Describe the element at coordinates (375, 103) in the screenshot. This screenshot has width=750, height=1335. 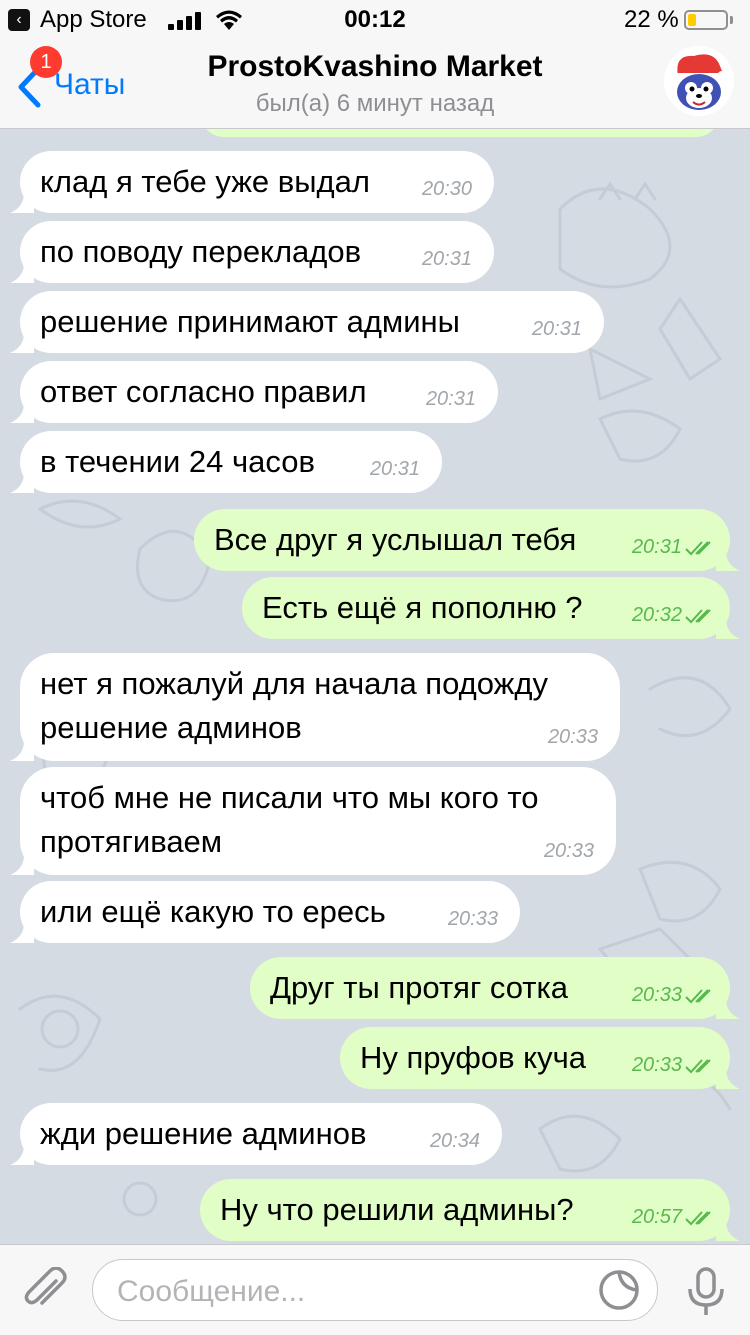
I see `last-seen-status: был(а) 6 минут назад` at that location.